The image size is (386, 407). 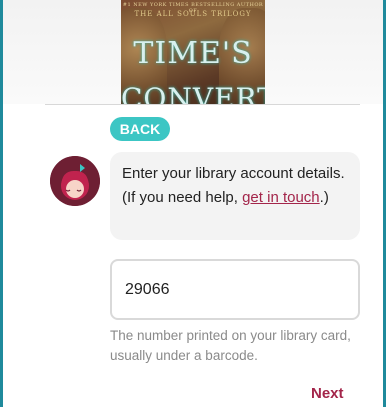 I want to click on message-text-end: .), so click(x=324, y=197).